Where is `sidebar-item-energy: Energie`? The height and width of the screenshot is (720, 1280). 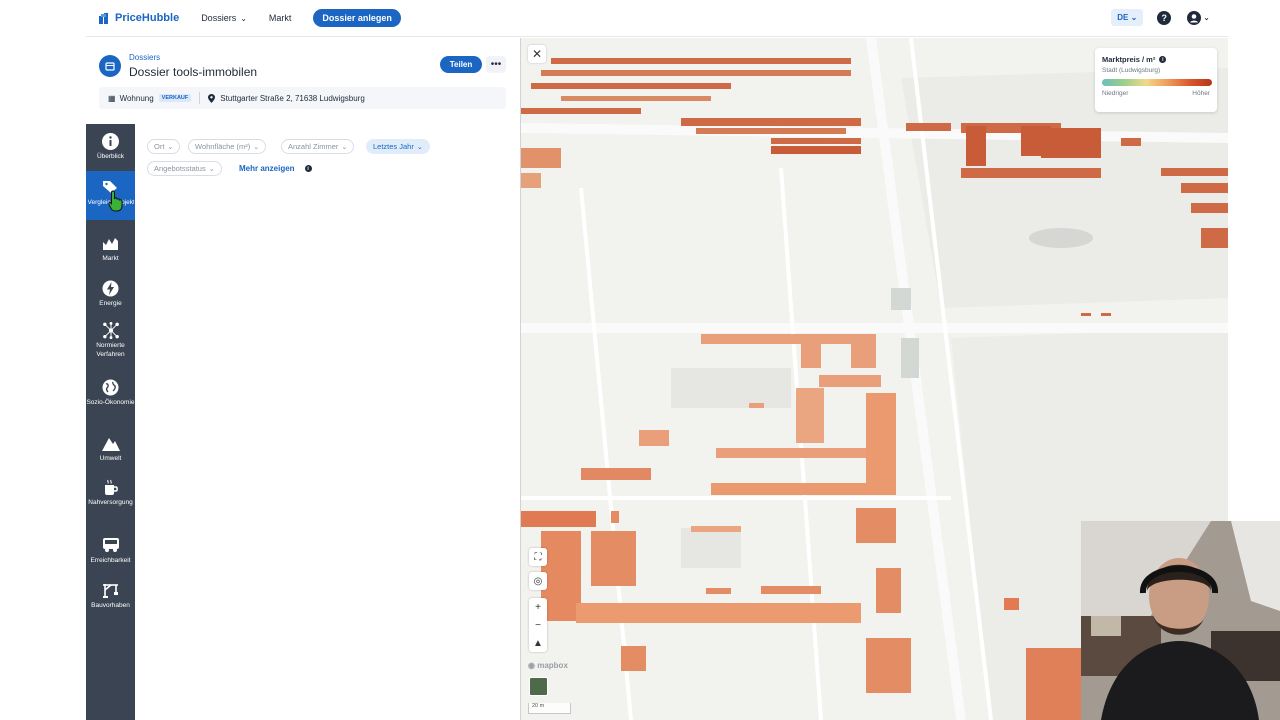
sidebar-item-energy: Energie is located at coordinates (110, 299).